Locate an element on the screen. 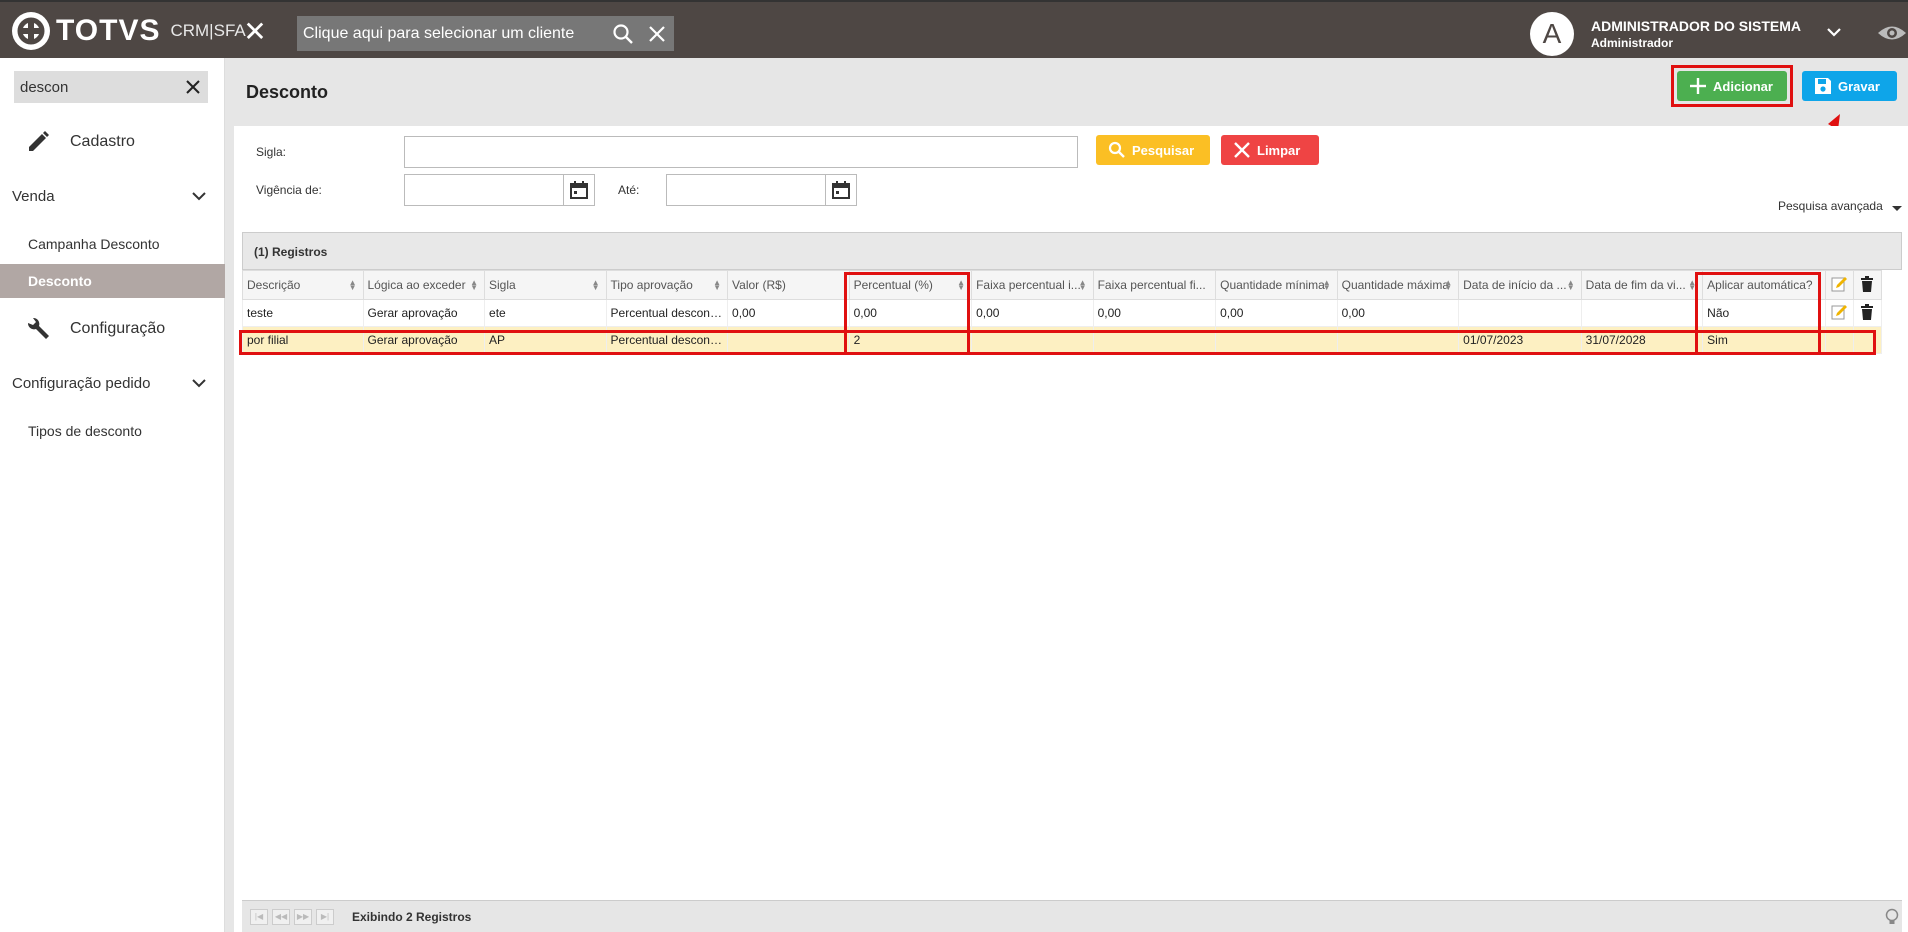 This screenshot has height=932, width=1908. save-button: Gravar is located at coordinates (1849, 86).